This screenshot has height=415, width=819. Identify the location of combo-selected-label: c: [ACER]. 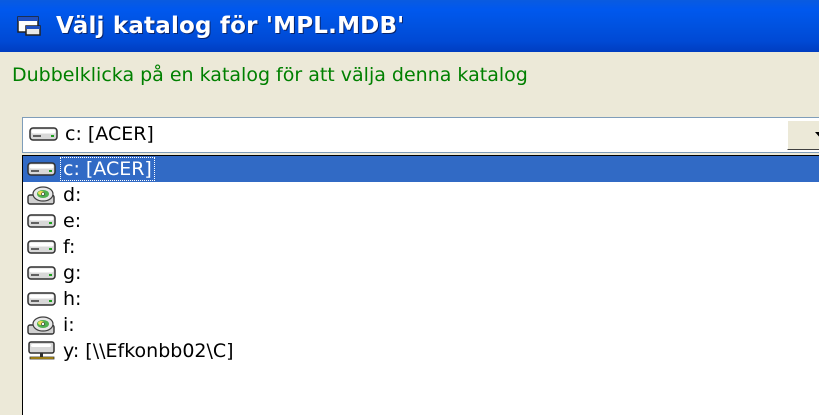
(109, 134).